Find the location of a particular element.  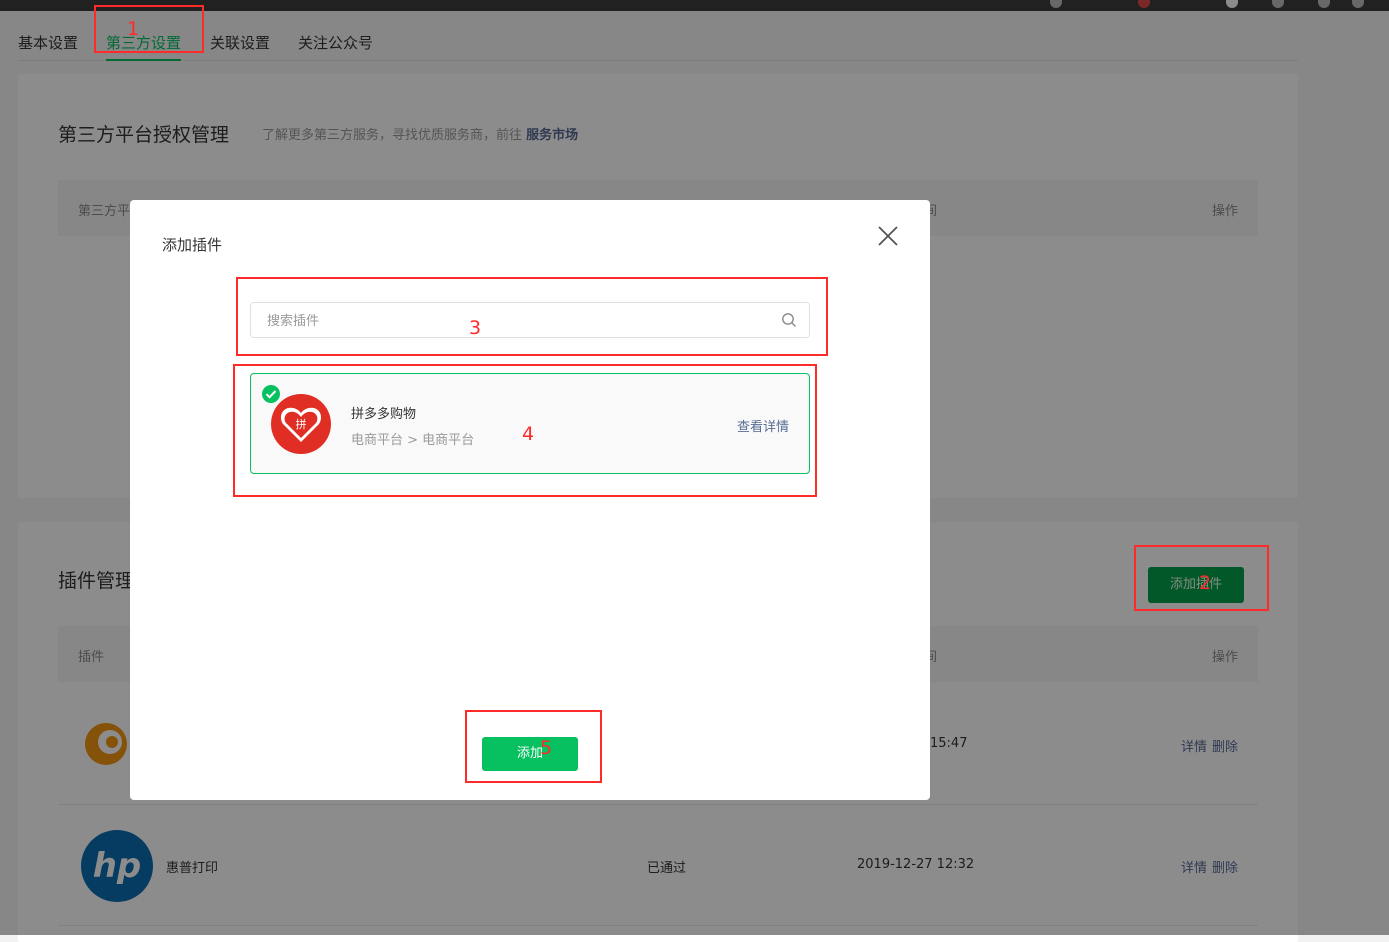

annotation-number: 2 is located at coordinates (1205, 583).